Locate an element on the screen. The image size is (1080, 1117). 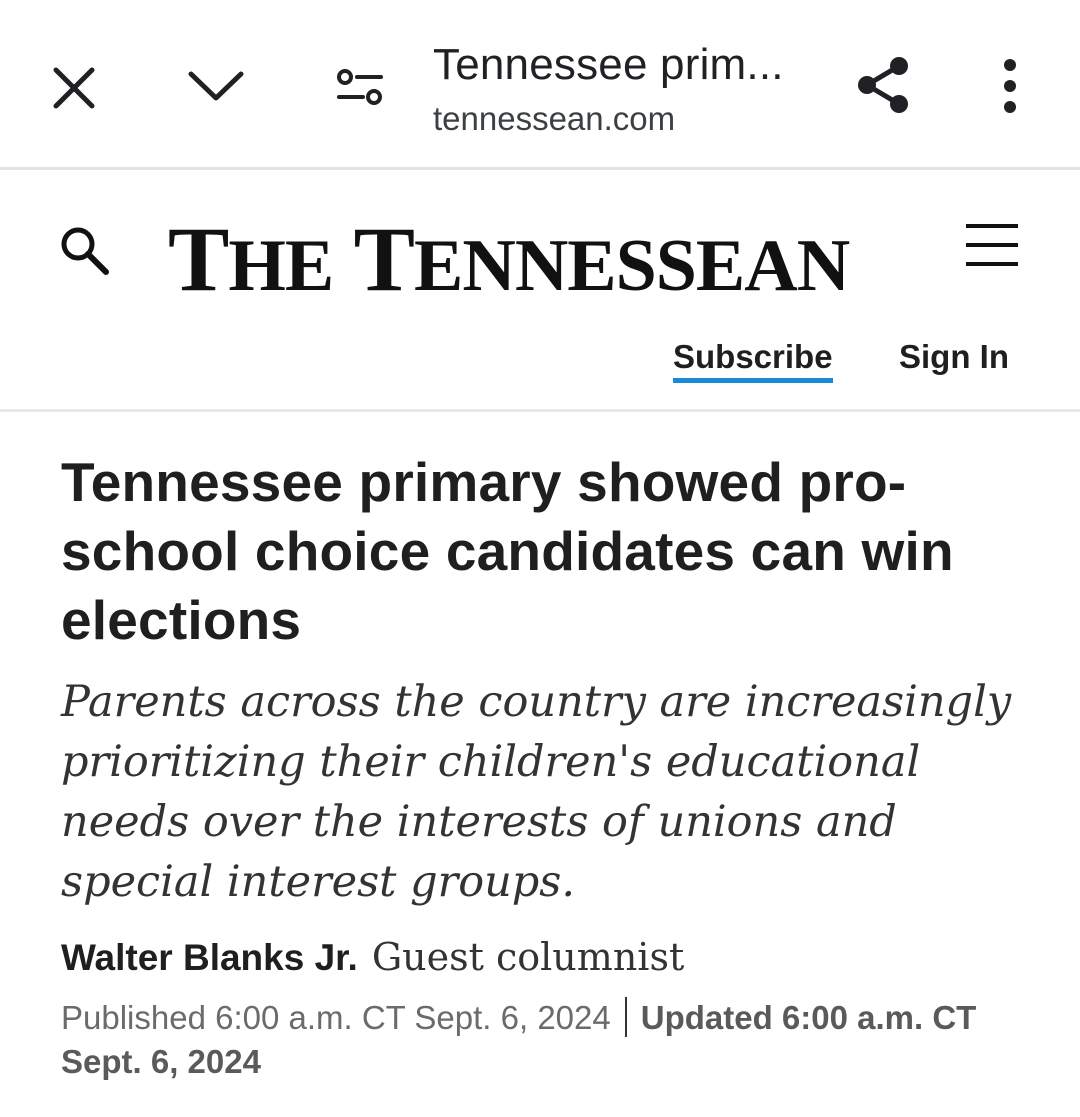
logo-tennessean-rest: ENNESSEAN is located at coordinates (632, 266).